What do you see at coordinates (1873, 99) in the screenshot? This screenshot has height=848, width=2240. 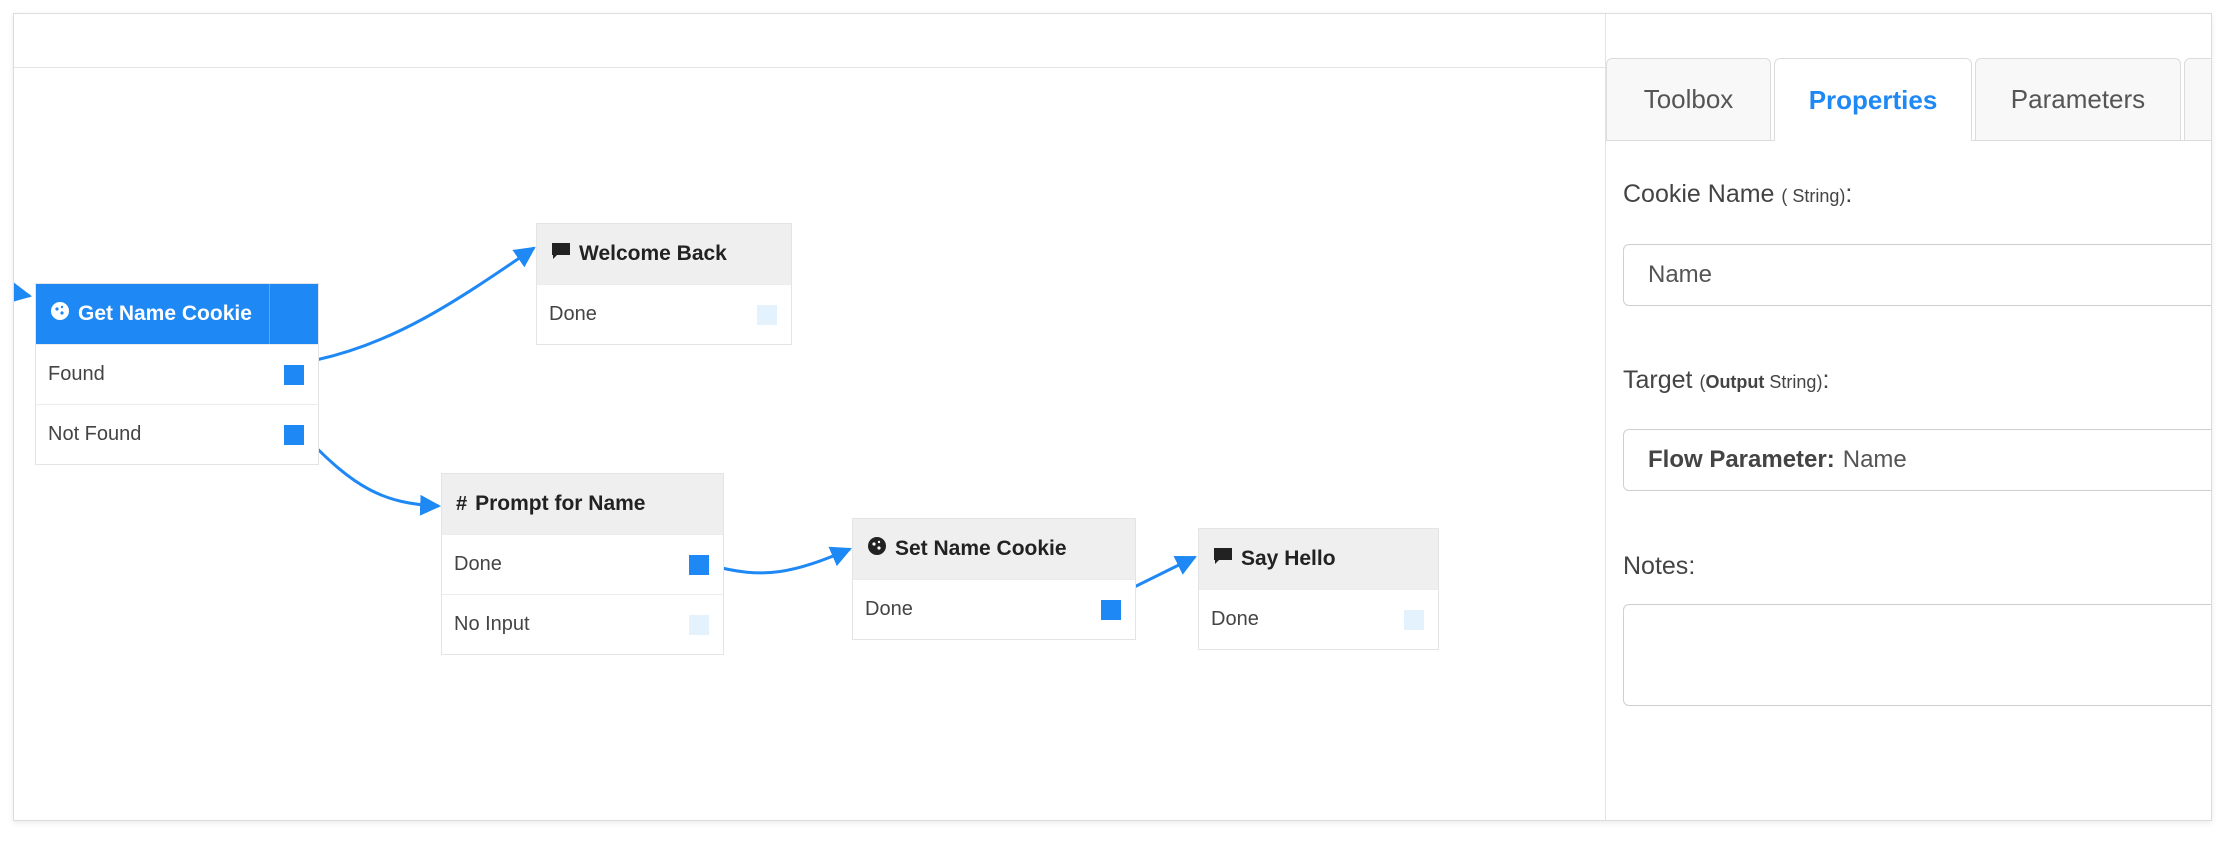 I see `tab-properties: Properties` at bounding box center [1873, 99].